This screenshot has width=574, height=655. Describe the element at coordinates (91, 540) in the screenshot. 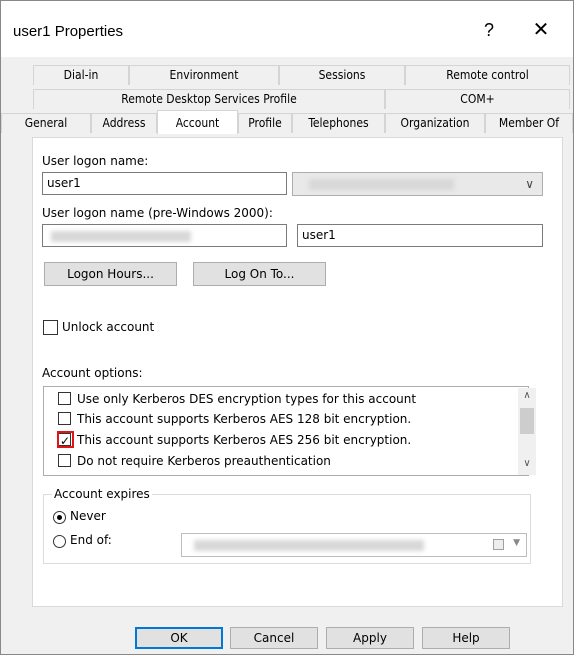

I see `end-of-label: End of:` at that location.